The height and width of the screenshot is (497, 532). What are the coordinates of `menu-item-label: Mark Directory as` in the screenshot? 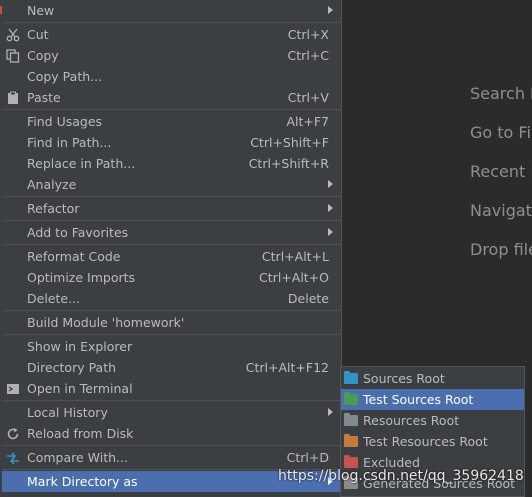 It's located at (82, 481).